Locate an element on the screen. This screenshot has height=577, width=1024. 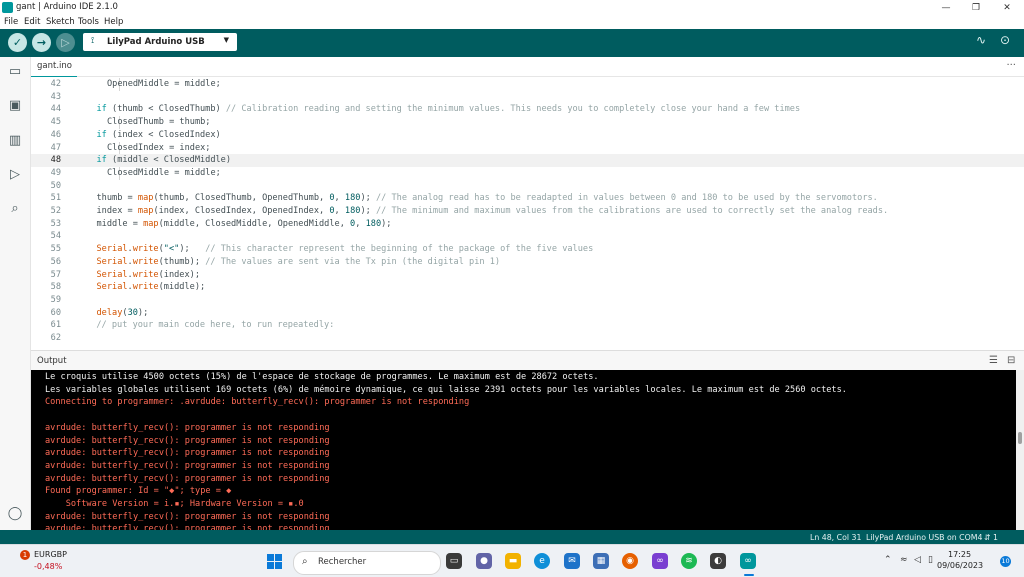
board-port: LilyPad Arduino USB on COM4 is located at coordinates (924, 537).